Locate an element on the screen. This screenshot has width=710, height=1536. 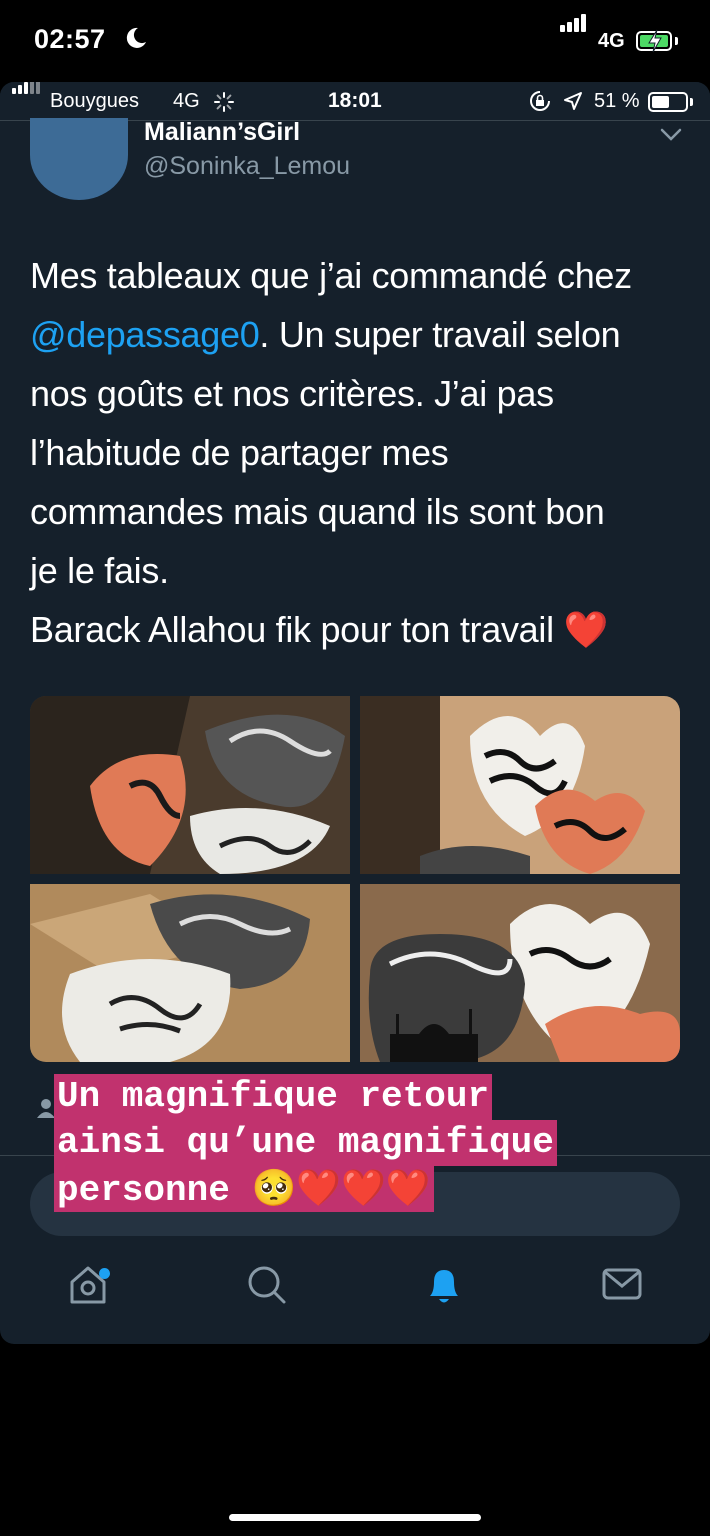
notifications-icon is located at coordinates (444, 1284).